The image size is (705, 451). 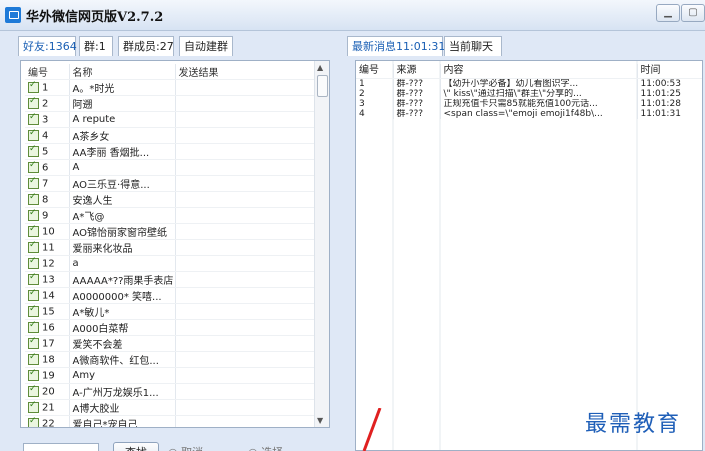 What do you see at coordinates (206, 46) in the screenshot?
I see `tab-auto-create-group: 自动建群` at bounding box center [206, 46].